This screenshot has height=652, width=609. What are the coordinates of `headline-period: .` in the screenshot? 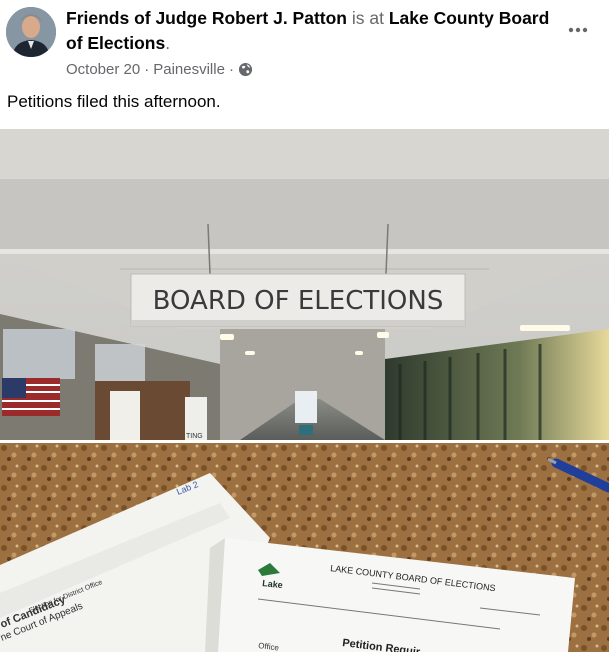 It's located at (168, 43).